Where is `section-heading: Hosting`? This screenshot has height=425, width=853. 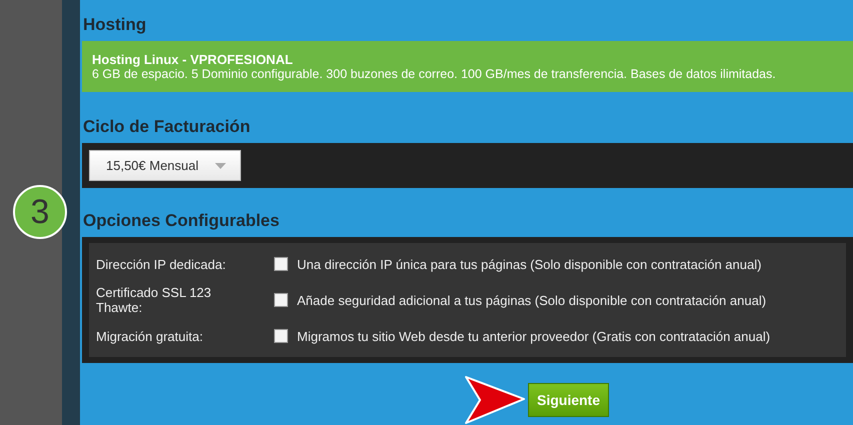 section-heading: Hosting is located at coordinates (115, 25).